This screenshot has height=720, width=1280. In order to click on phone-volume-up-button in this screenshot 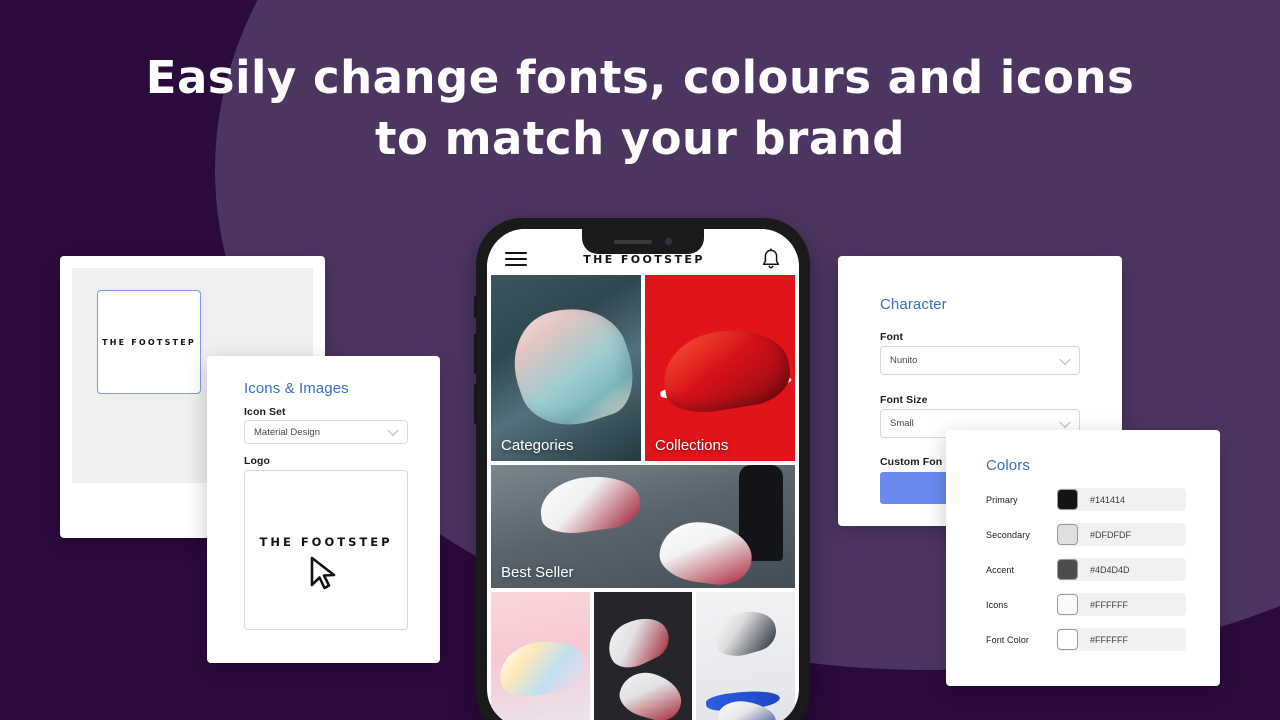, I will do `click(475, 354)`.